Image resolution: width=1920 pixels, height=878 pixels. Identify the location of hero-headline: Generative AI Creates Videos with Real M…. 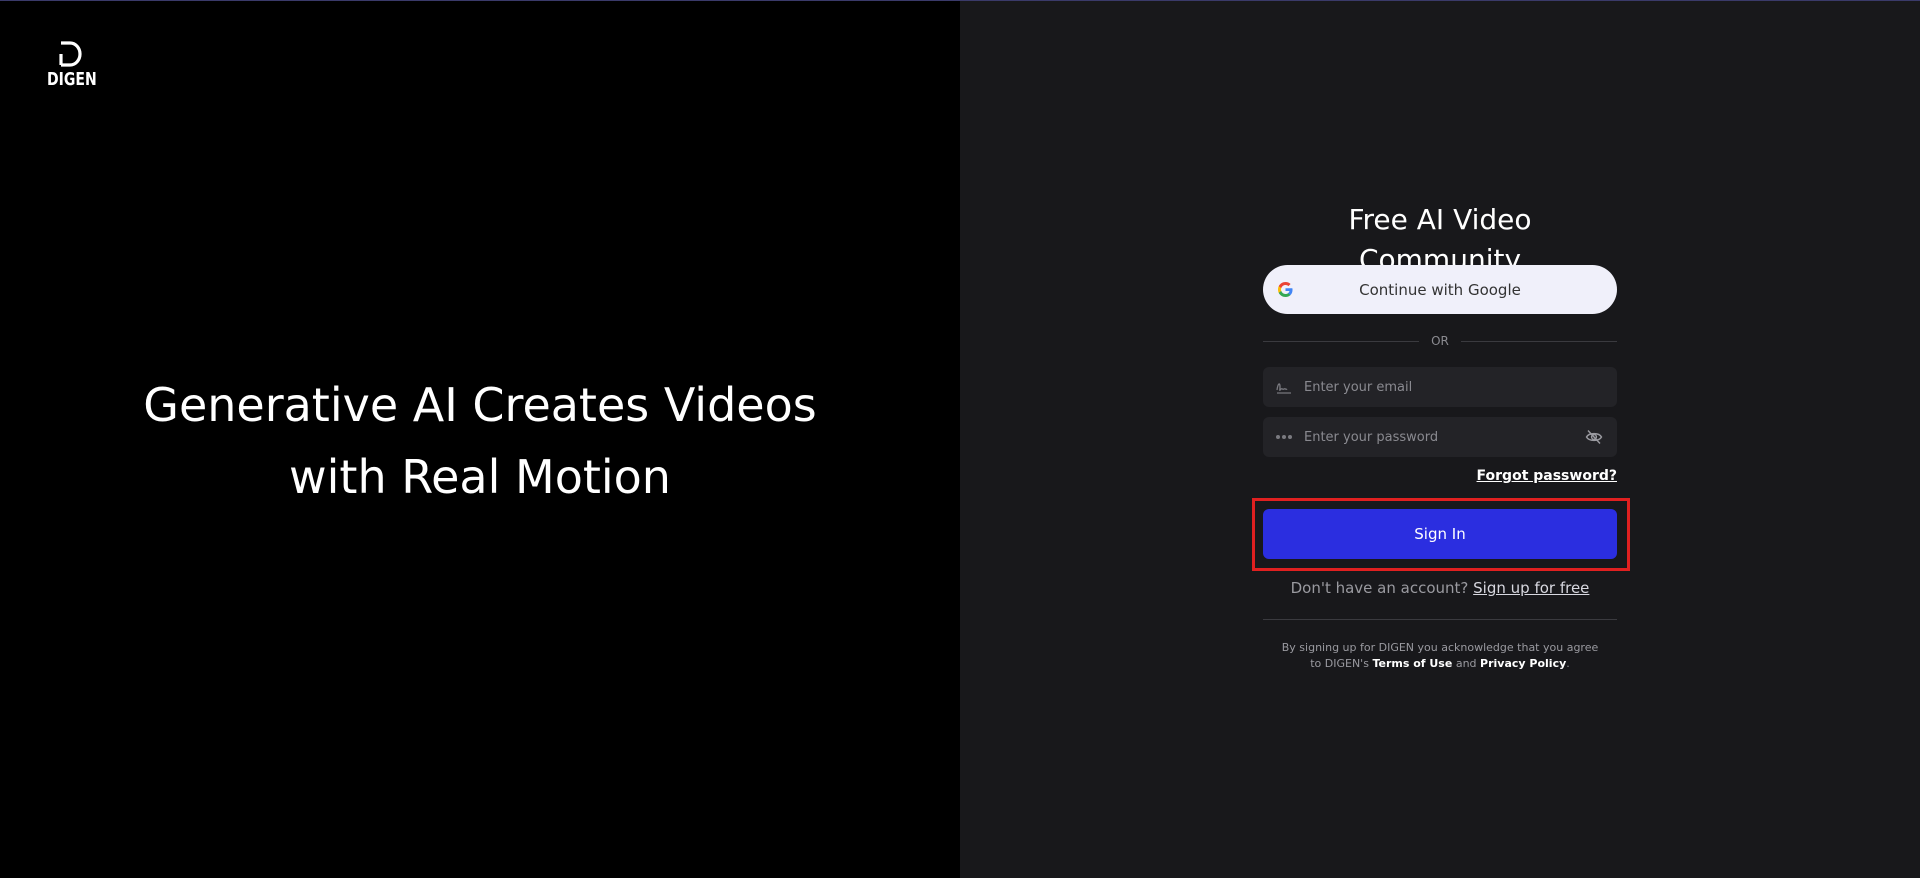
(480, 441).